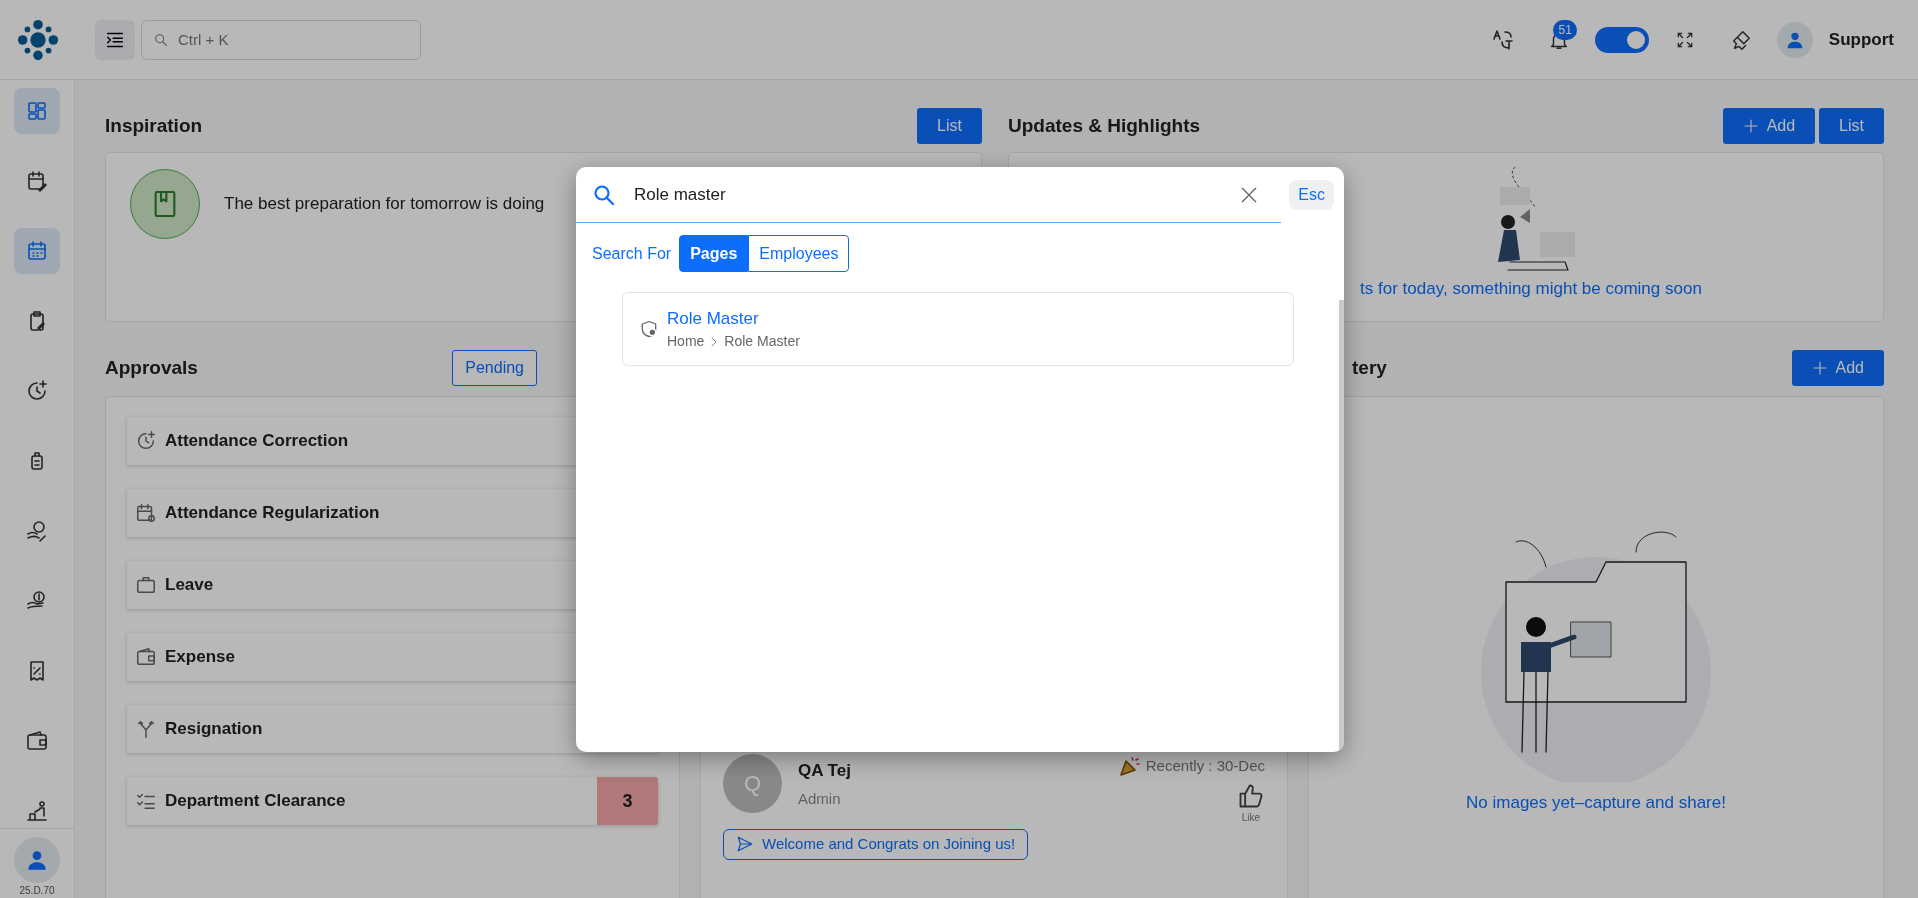  Describe the element at coordinates (146, 585) in the screenshot. I see `briefcase-icon` at that location.